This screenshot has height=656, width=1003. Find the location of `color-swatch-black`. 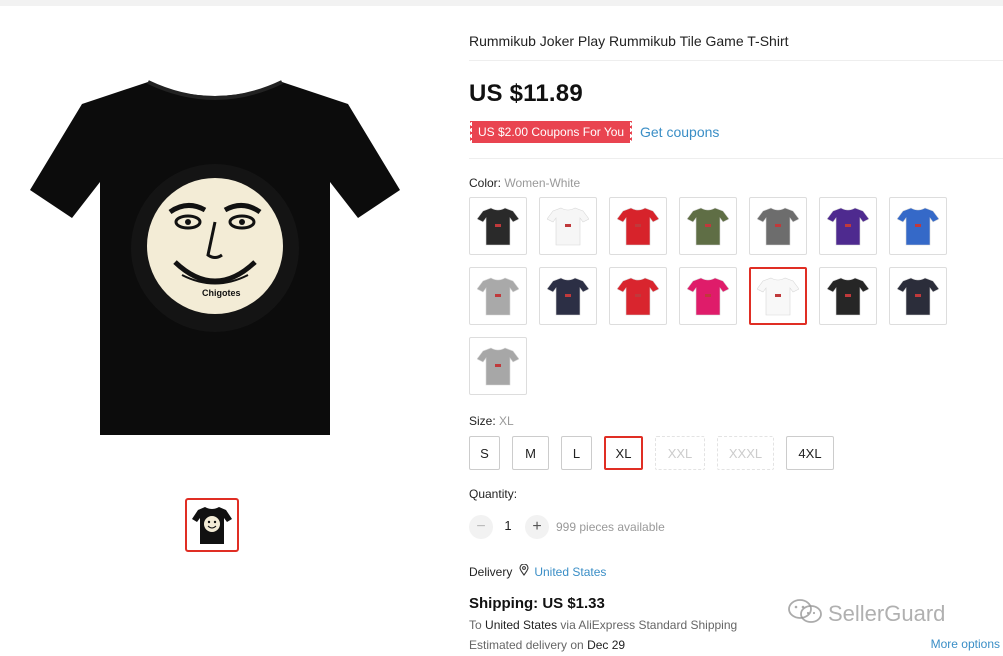

color-swatch-black is located at coordinates (498, 226).